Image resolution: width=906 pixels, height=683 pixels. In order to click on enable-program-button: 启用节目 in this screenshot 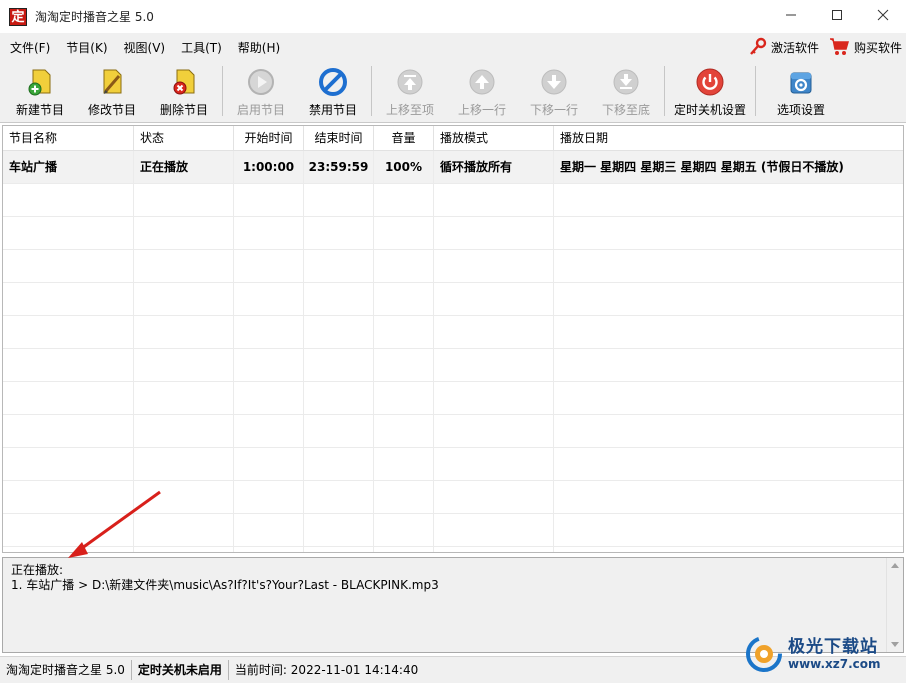, I will do `click(261, 90)`.